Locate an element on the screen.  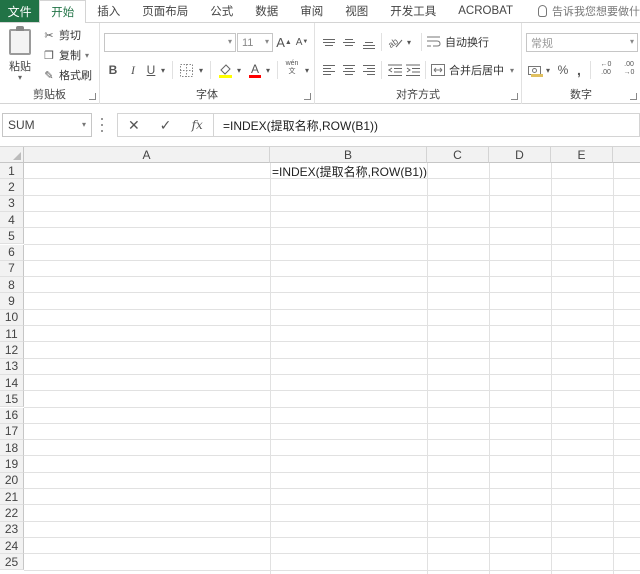
row-header: 25 is located at coordinates (12, 562).